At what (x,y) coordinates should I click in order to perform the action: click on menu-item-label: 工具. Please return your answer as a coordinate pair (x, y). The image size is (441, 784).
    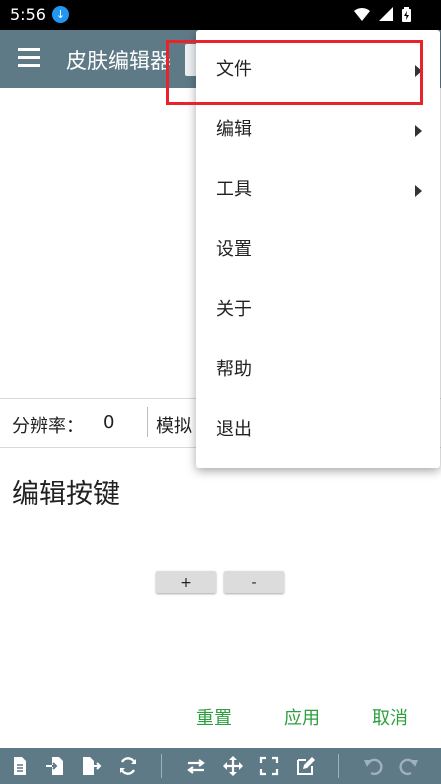
    Looking at the image, I should click on (234, 189).